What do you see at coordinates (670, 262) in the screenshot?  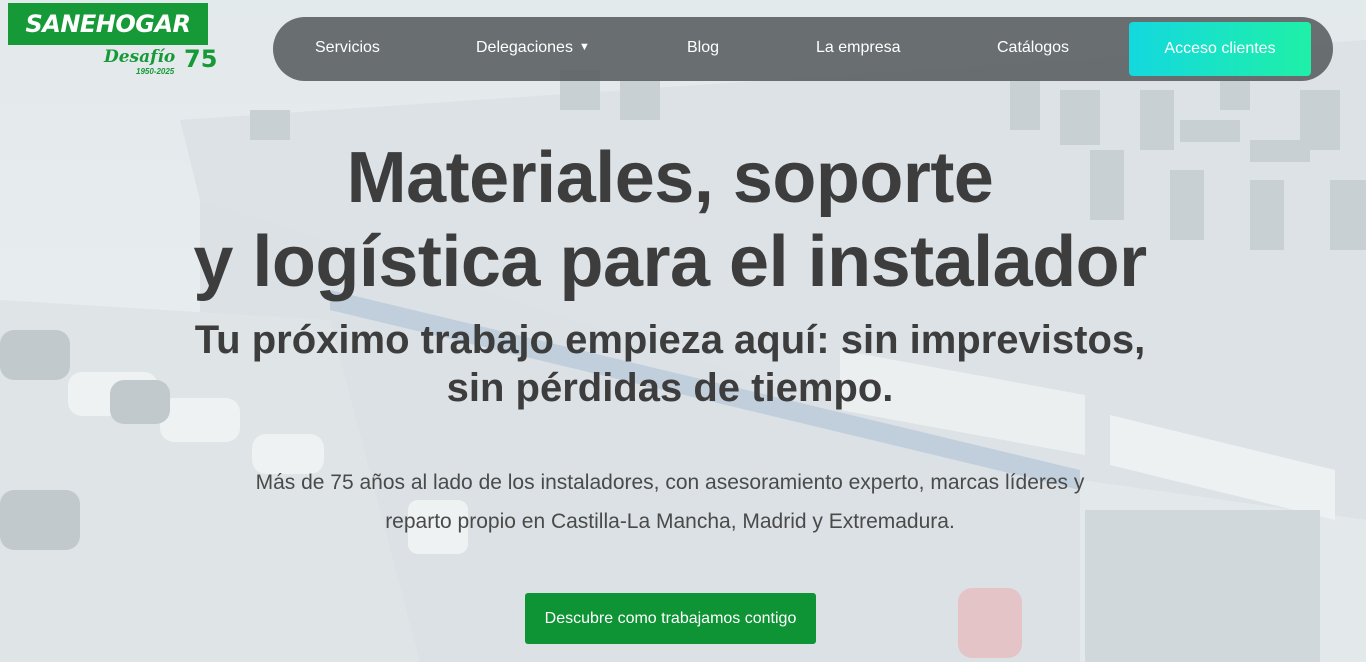 I see `hero-title-line: y logística para el instalador` at bounding box center [670, 262].